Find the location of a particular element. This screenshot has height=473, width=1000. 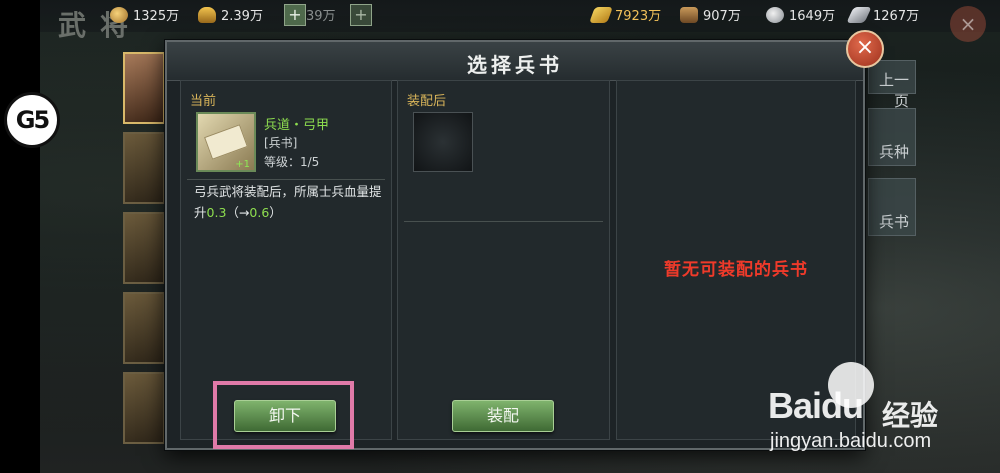

resource-iron: 1267万 is located at coordinates (883, 14).